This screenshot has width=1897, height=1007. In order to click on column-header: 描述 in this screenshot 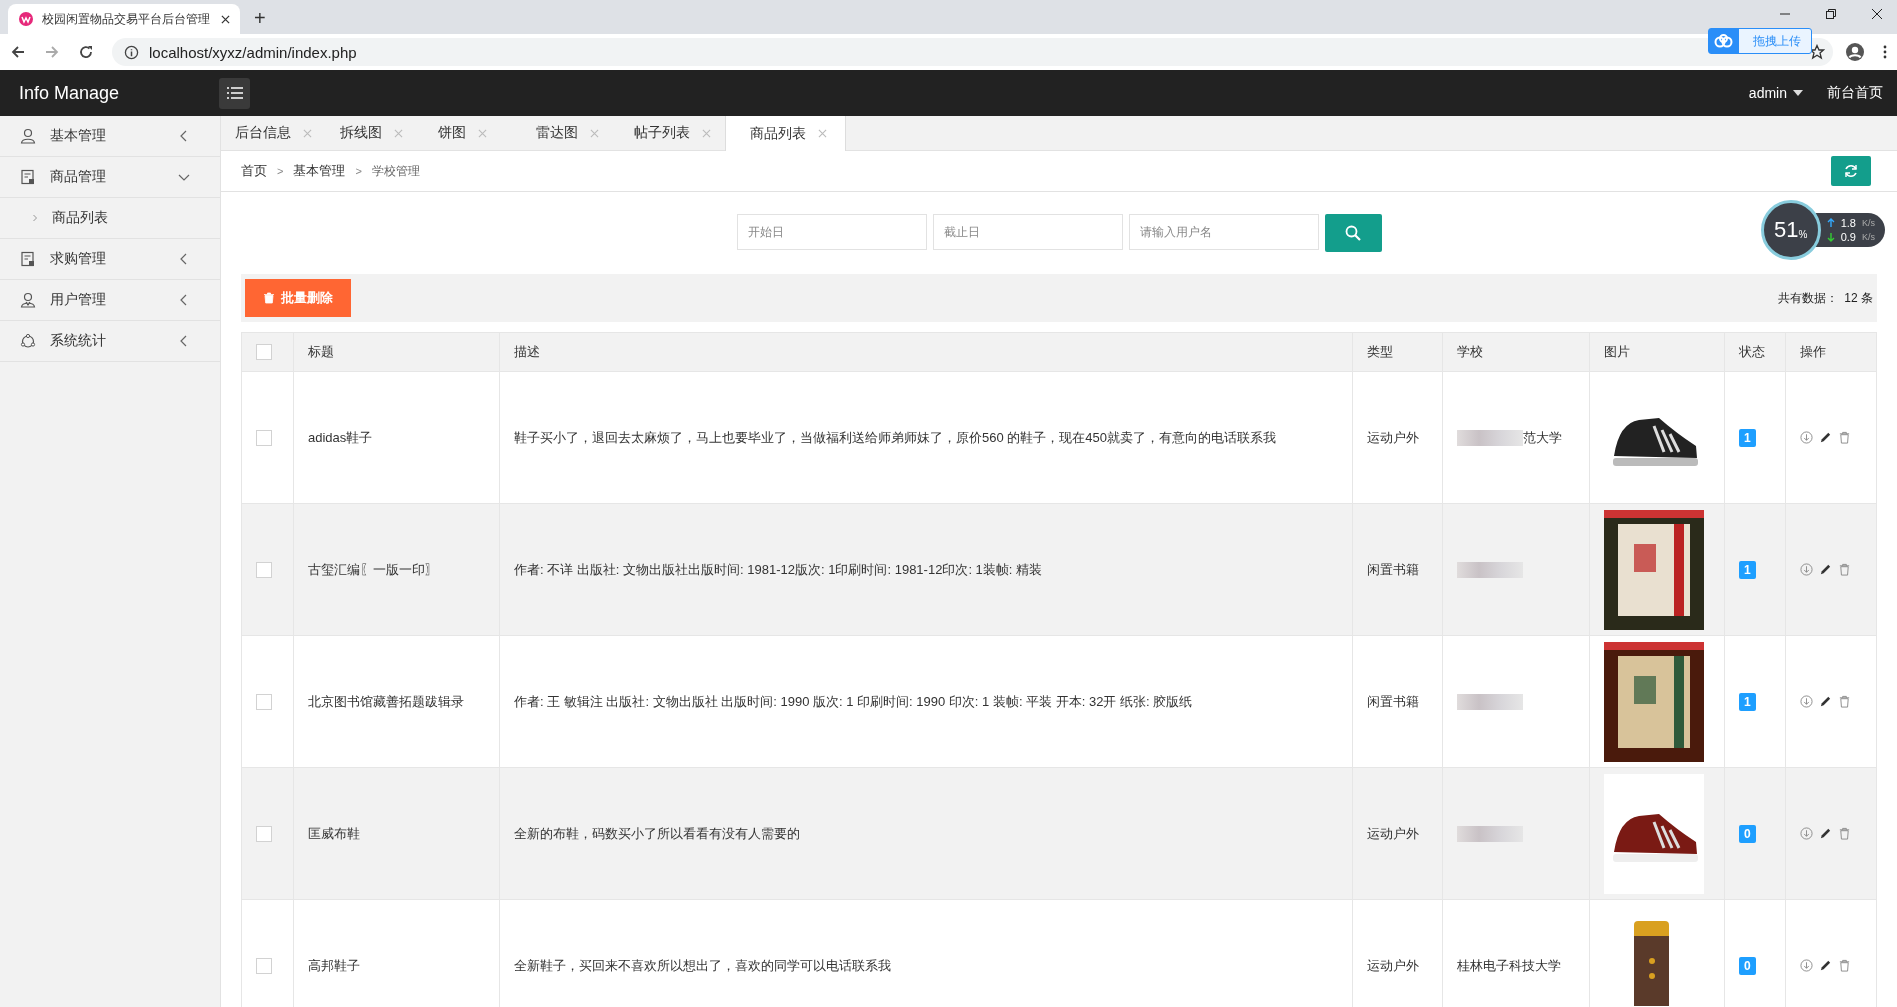, I will do `click(926, 352)`.